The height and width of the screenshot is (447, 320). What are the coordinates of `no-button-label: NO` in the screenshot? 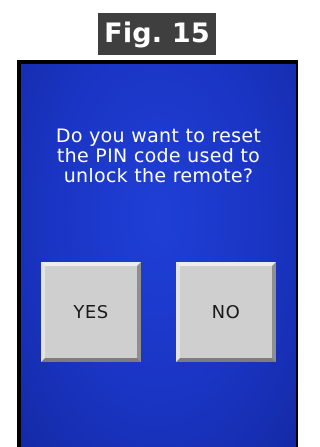 It's located at (226, 312).